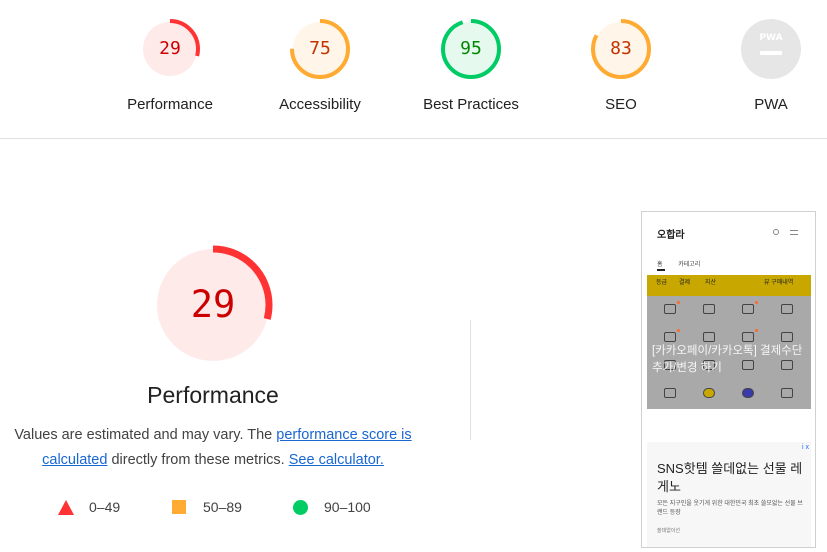 The width and height of the screenshot is (827, 552). What do you see at coordinates (779, 283) in the screenshot?
I see `bar-item: 뷰 구매내역` at bounding box center [779, 283].